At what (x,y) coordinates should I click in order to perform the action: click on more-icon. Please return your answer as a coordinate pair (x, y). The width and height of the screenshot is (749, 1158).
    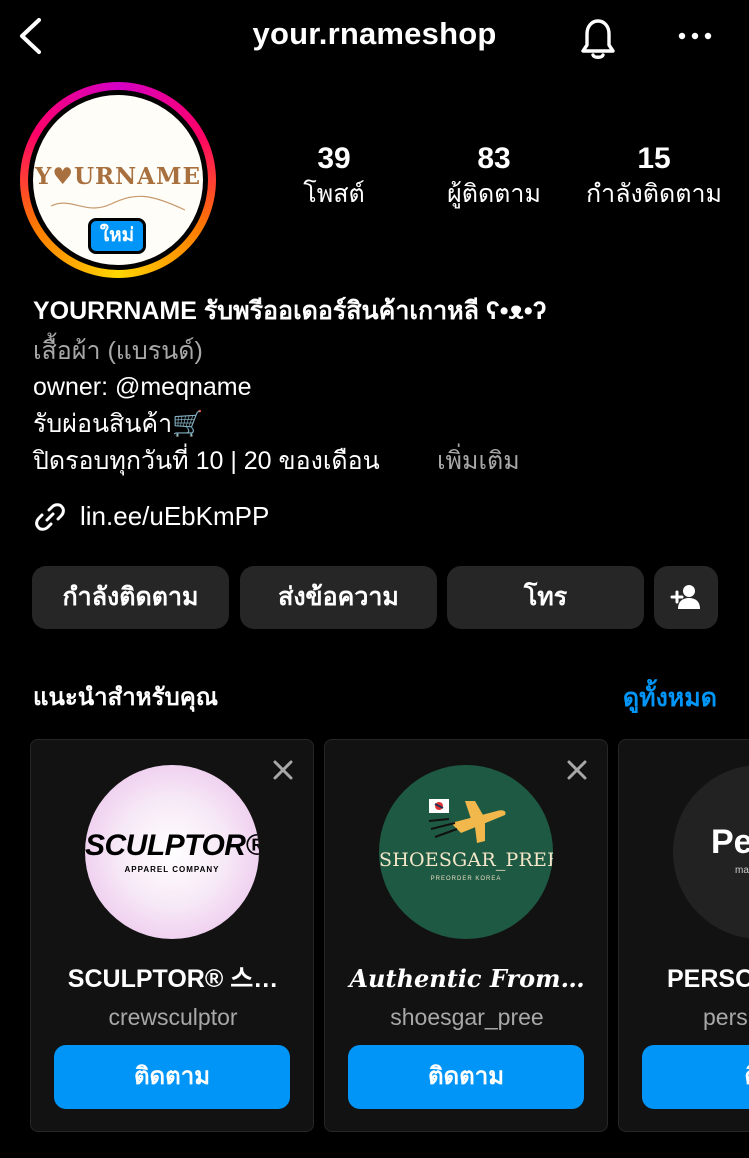
    Looking at the image, I should click on (695, 36).